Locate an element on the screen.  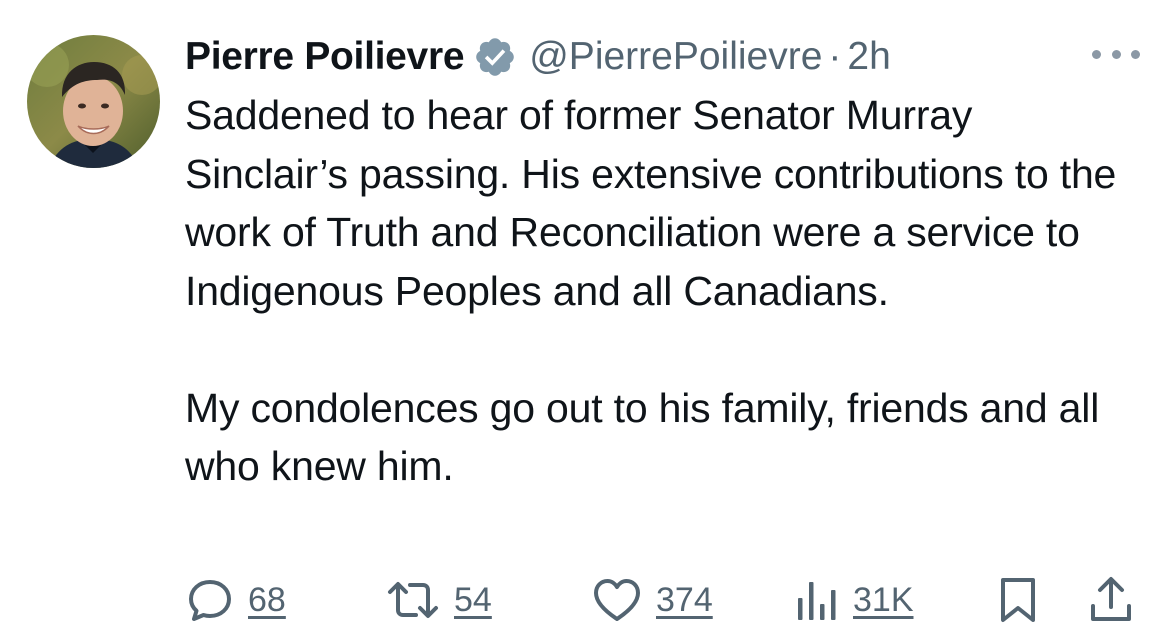
avatar-photo is located at coordinates (93, 101).